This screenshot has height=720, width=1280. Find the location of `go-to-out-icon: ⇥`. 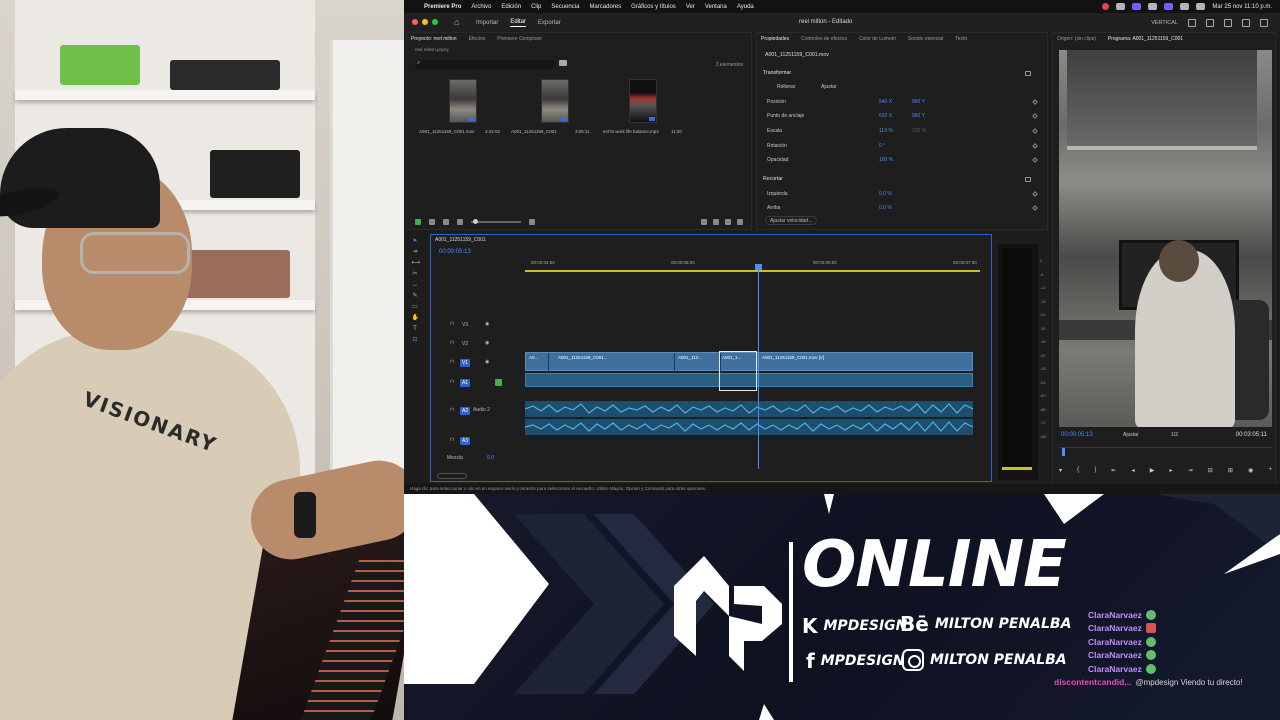

go-to-out-icon: ⇥ is located at coordinates (1190, 472).